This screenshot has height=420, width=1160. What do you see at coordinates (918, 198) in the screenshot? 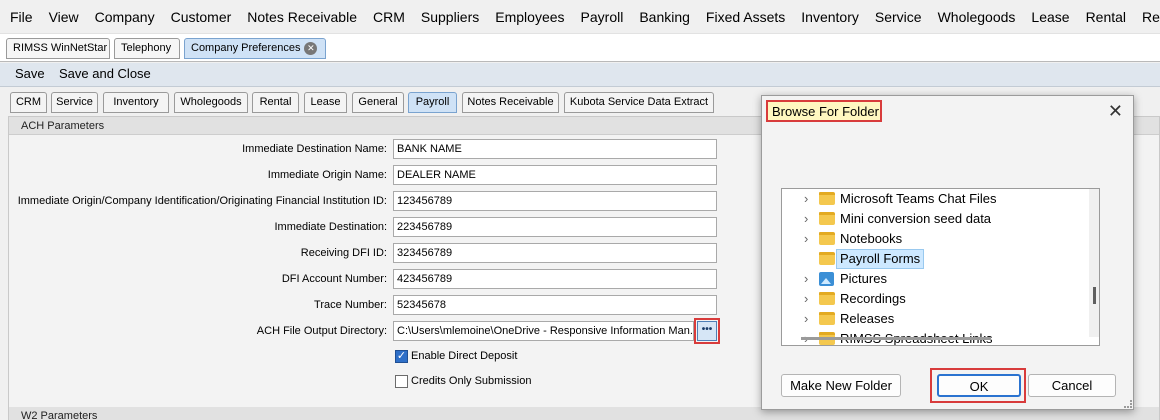
I see `tree-item-label: Microsoft Teams Chat Files` at bounding box center [918, 198].